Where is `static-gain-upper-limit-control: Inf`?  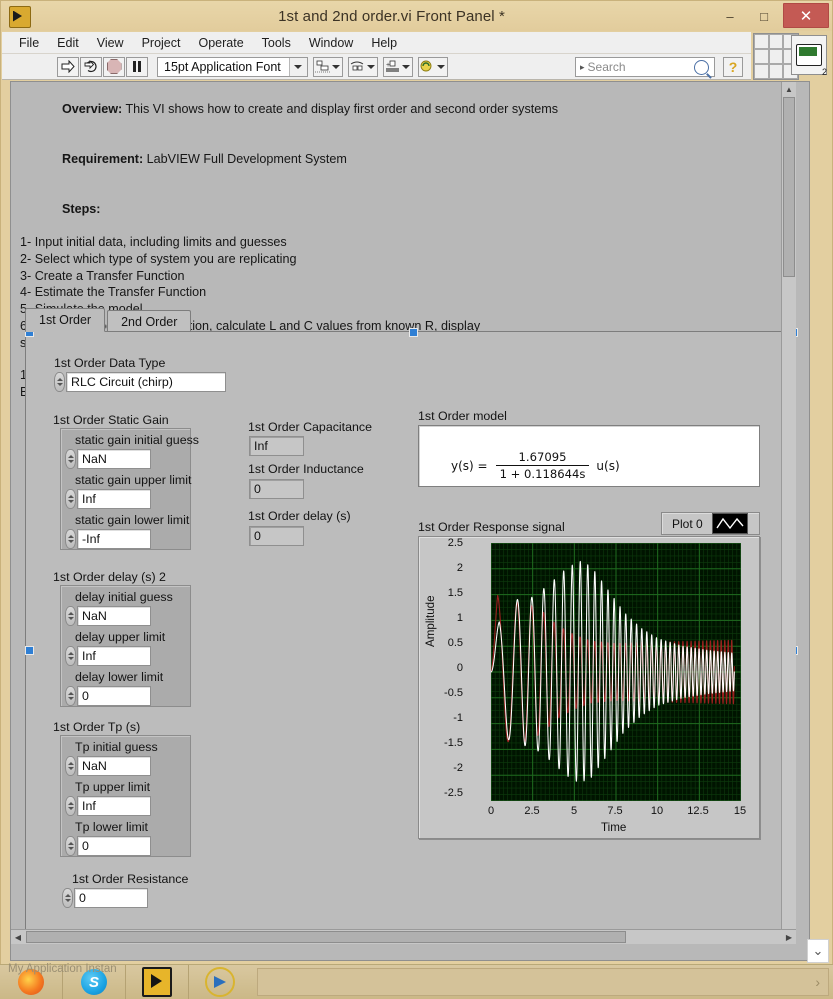
static-gain-upper-limit-control: Inf is located at coordinates (108, 499).